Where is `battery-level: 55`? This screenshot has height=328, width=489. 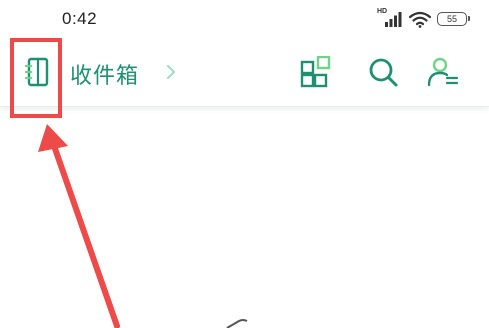 battery-level: 55 is located at coordinates (451, 19).